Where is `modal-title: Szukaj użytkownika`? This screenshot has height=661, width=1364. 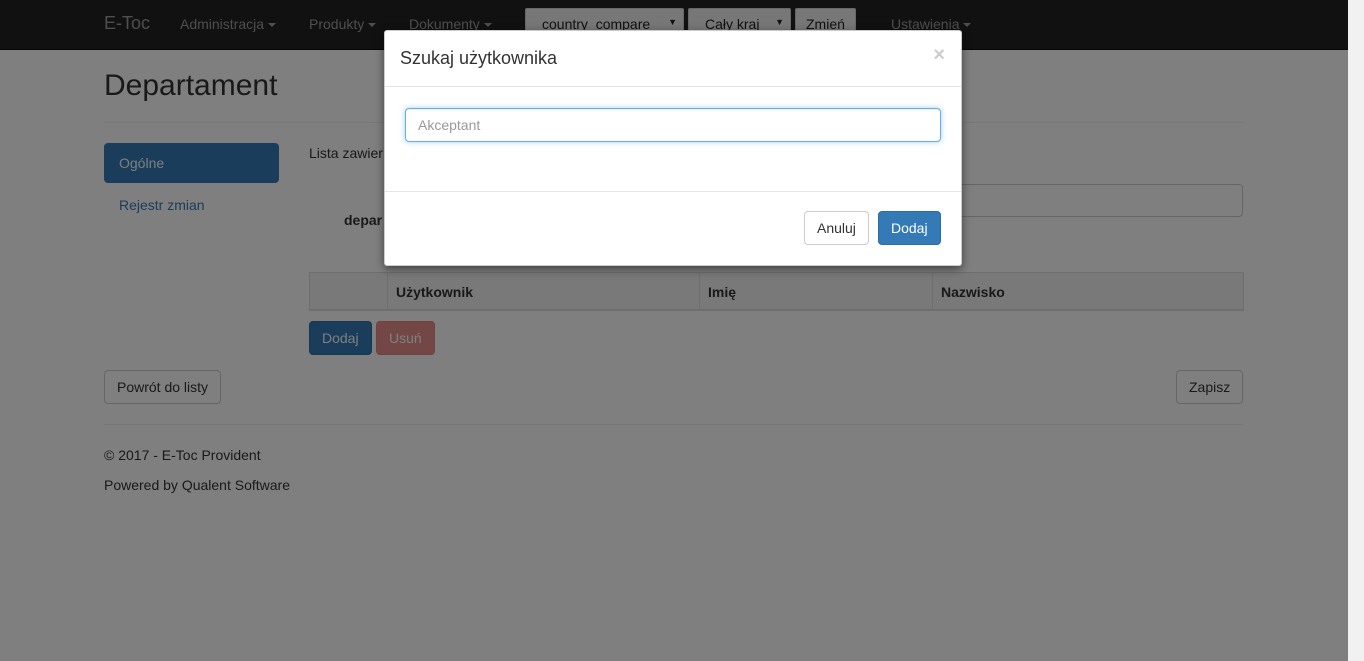 modal-title: Szukaj użytkownika is located at coordinates (479, 58).